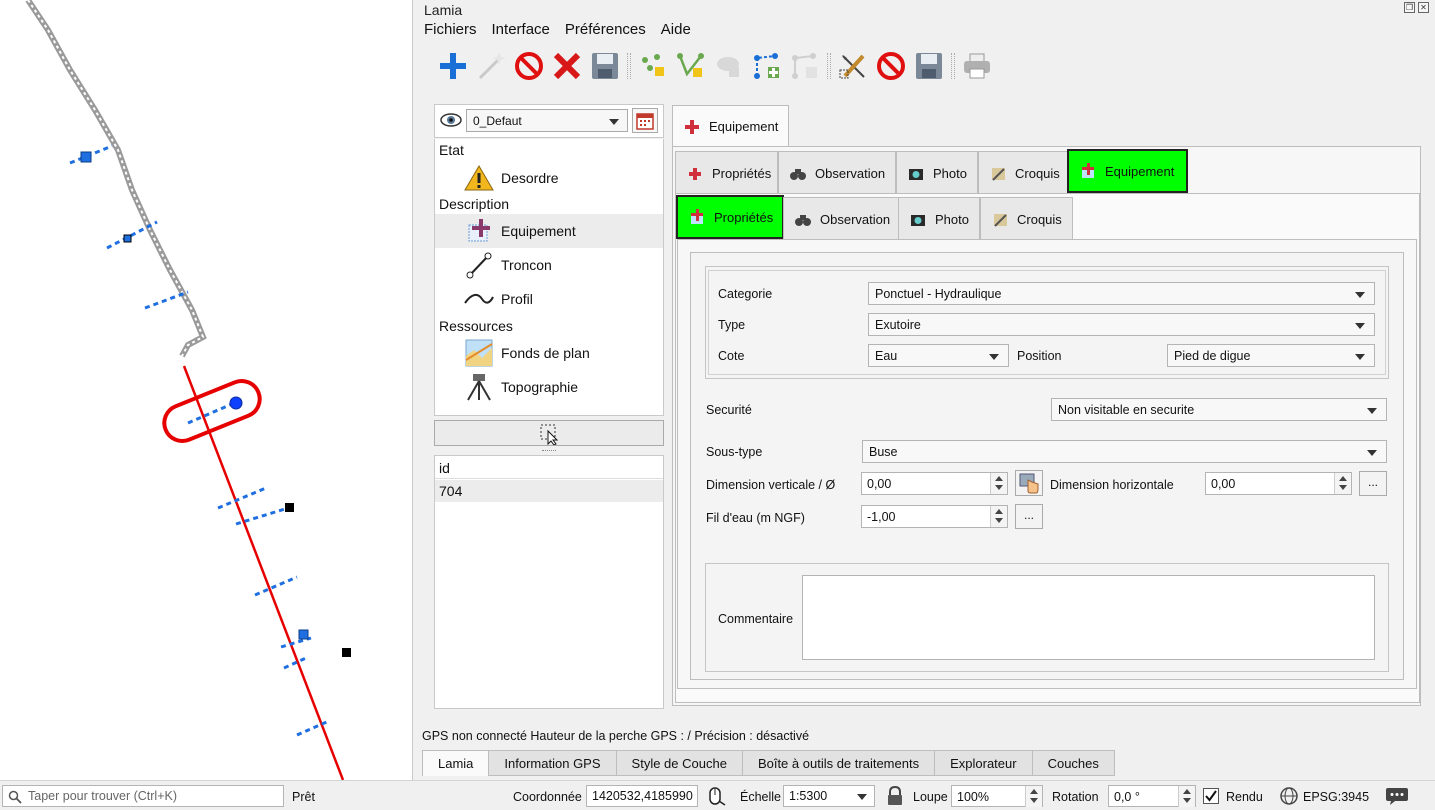 The width and height of the screenshot is (1435, 810). Describe the element at coordinates (1023, 173) in the screenshot. I see `tab-croquis: Croquis` at that location.